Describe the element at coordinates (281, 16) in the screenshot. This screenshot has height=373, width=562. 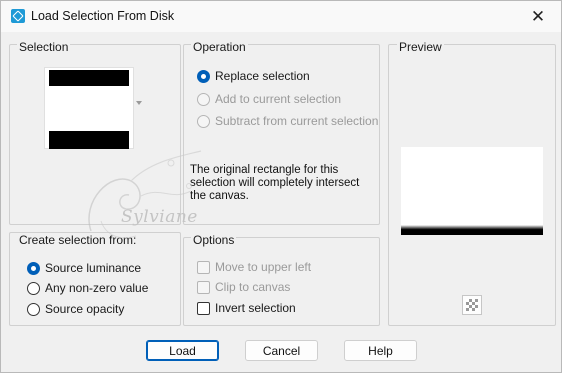
I see `title-bar: Load Selection From Disk ✕` at that location.